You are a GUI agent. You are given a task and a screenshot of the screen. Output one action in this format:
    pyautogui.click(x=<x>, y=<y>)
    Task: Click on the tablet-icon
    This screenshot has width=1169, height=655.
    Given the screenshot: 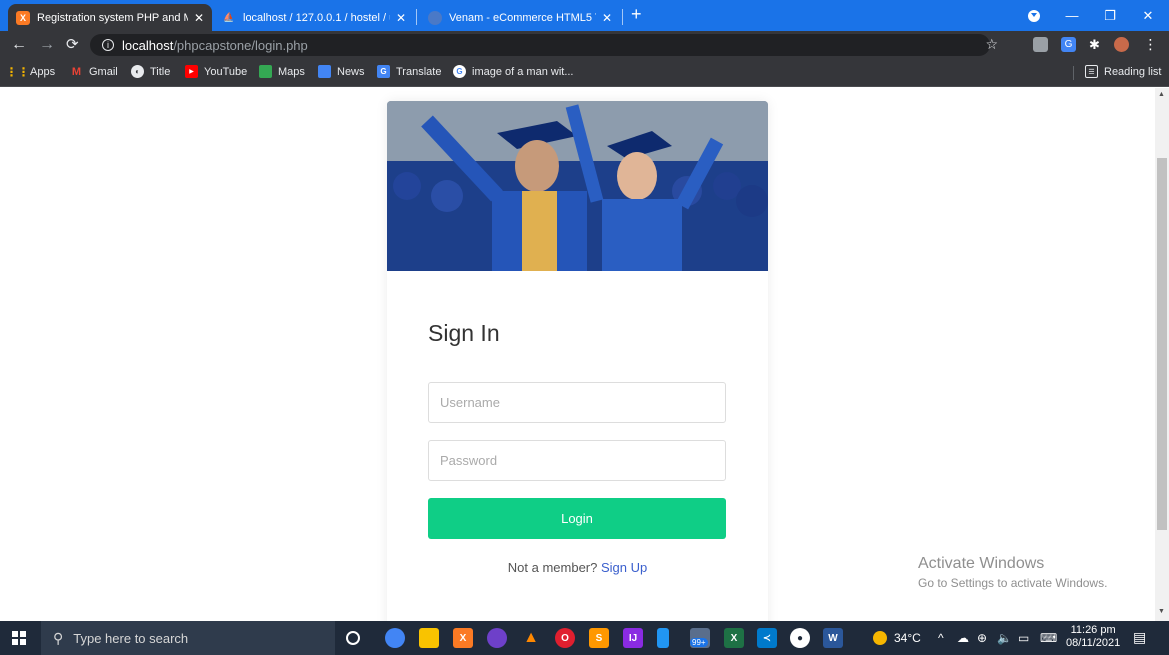 What is the action you would take?
    pyautogui.click(x=663, y=638)
    